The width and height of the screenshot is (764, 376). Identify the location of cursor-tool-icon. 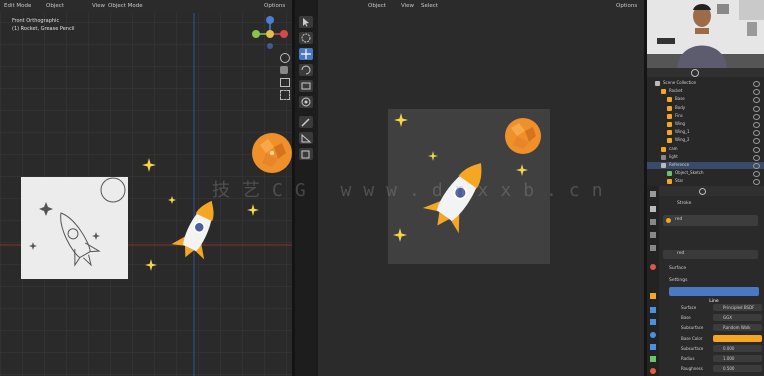
(306, 38).